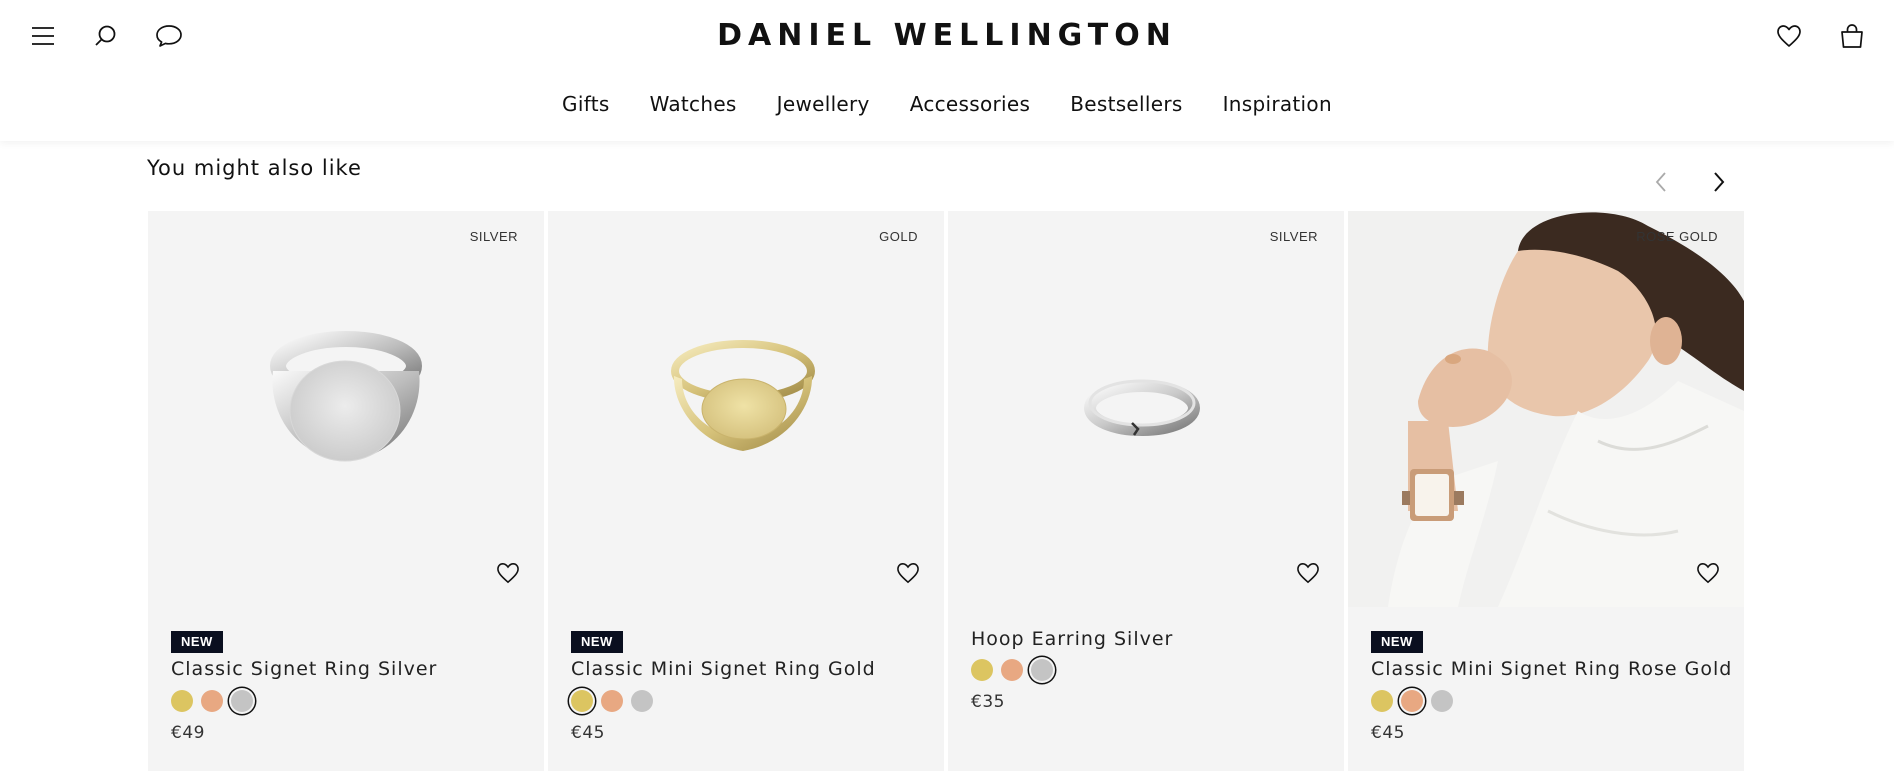 The width and height of the screenshot is (1894, 771). I want to click on nav-jewellery: Jewellery, so click(823, 104).